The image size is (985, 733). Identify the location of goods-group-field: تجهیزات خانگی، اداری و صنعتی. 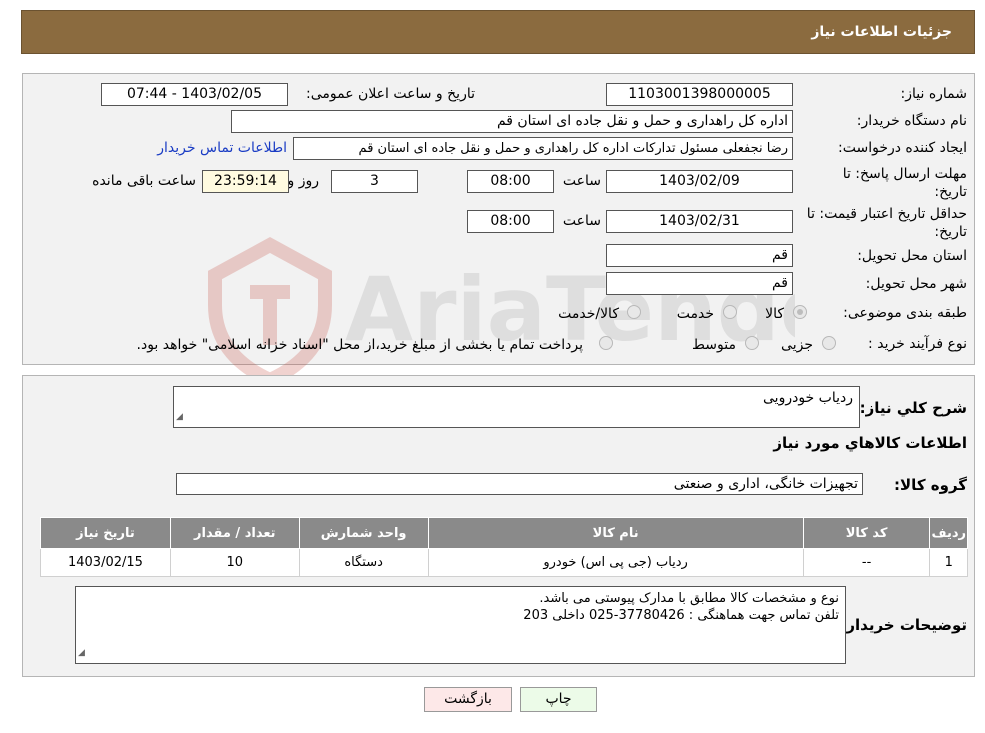
(519, 484).